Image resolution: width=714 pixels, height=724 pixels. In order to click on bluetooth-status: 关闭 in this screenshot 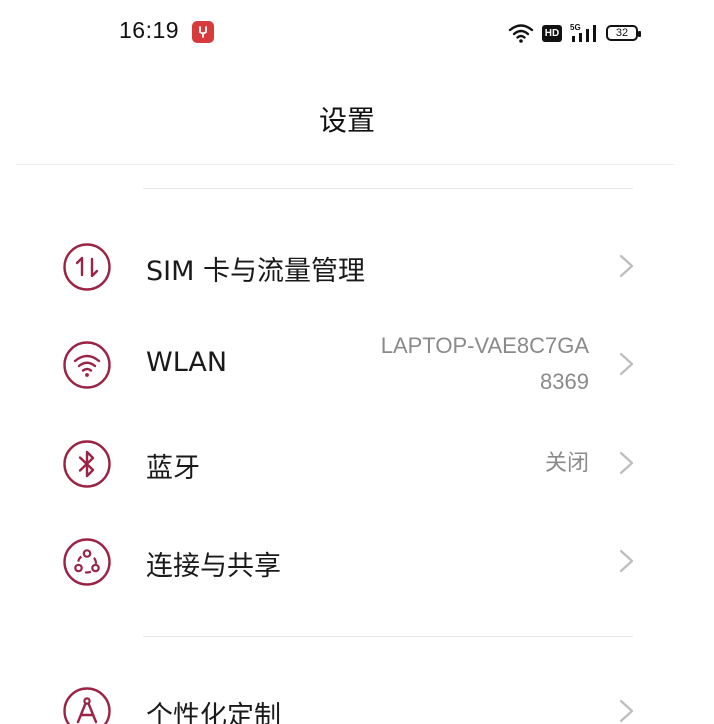, I will do `click(566, 463)`.